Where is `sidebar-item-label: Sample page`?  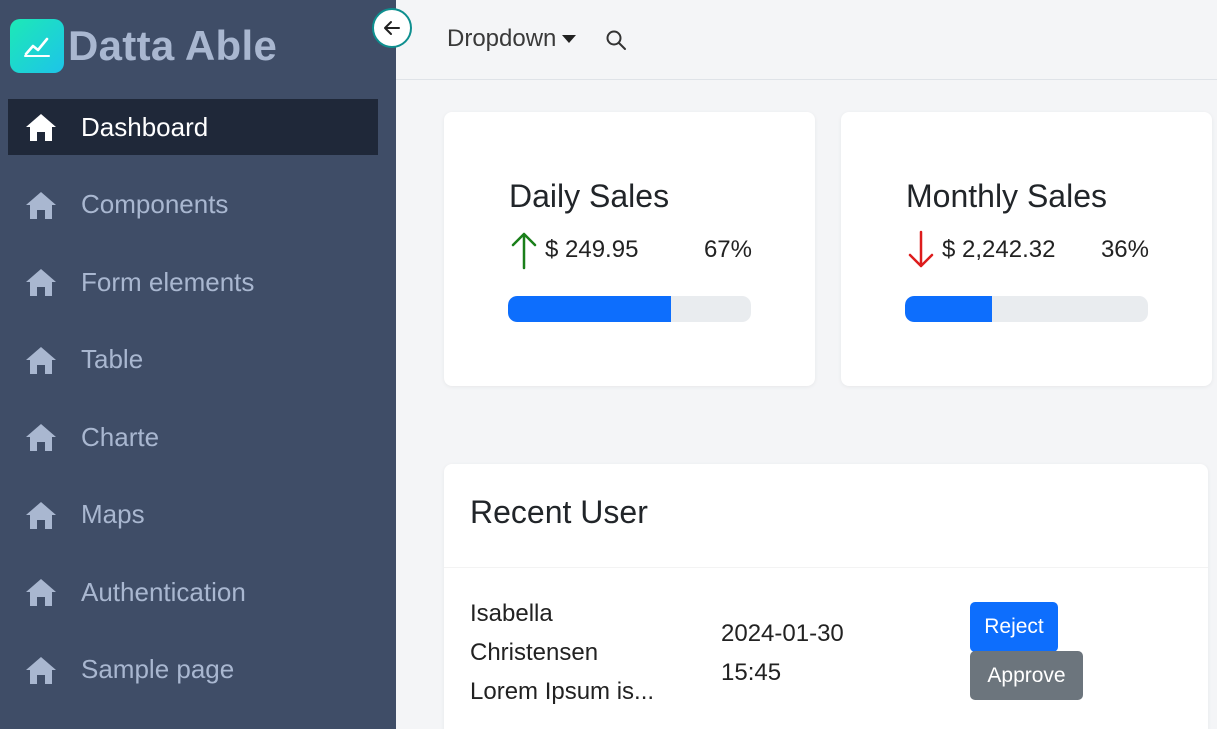 sidebar-item-label: Sample page is located at coordinates (158, 669).